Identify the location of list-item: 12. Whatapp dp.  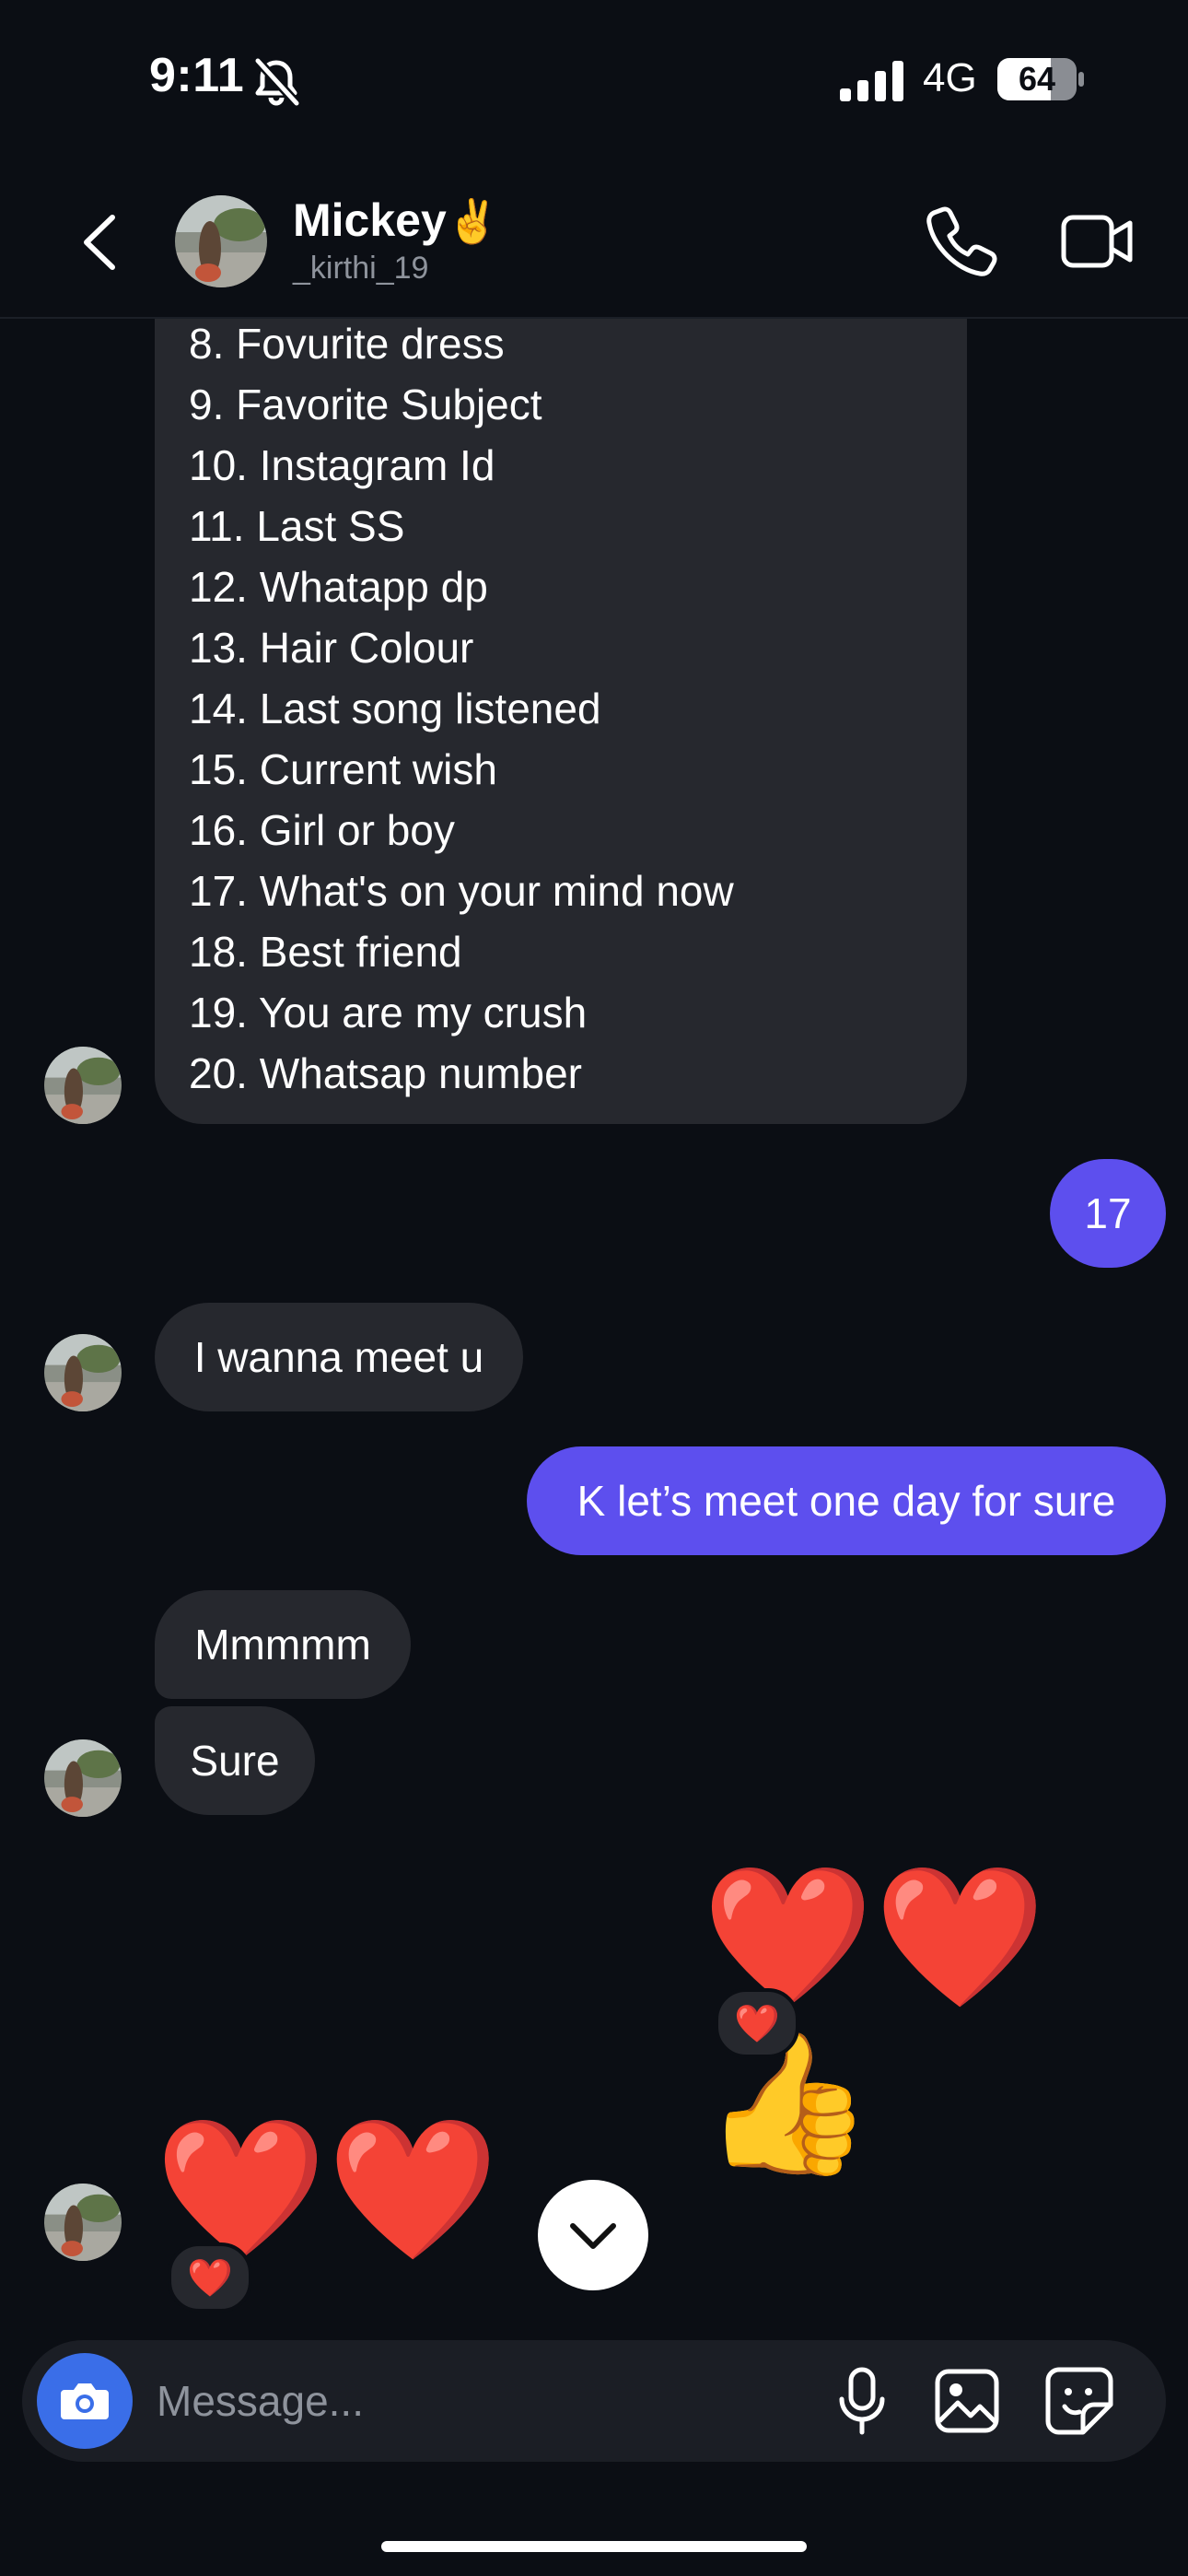
(338, 587).